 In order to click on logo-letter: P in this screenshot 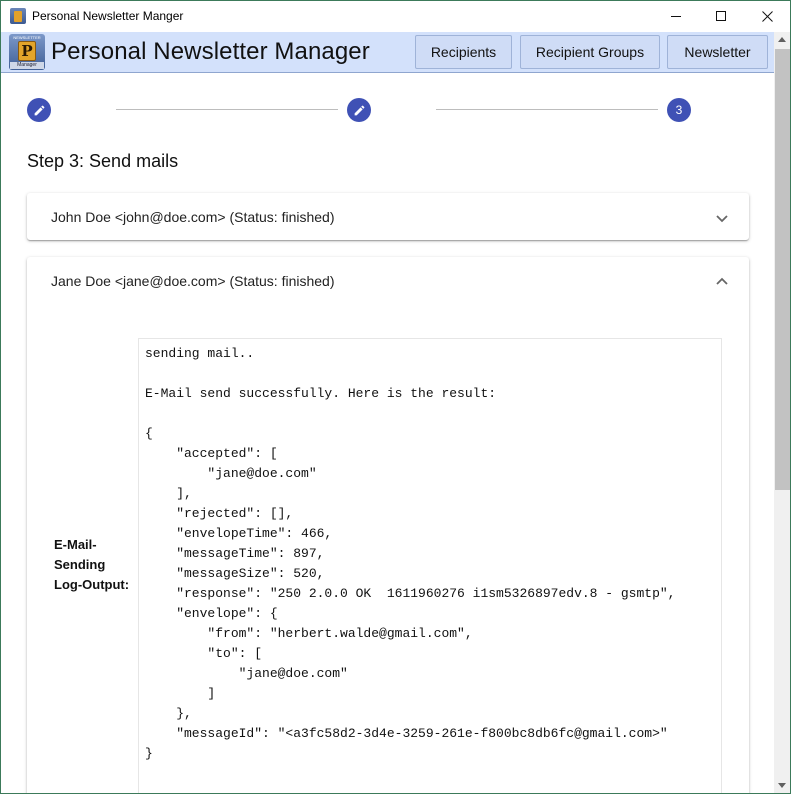, I will do `click(27, 51)`.